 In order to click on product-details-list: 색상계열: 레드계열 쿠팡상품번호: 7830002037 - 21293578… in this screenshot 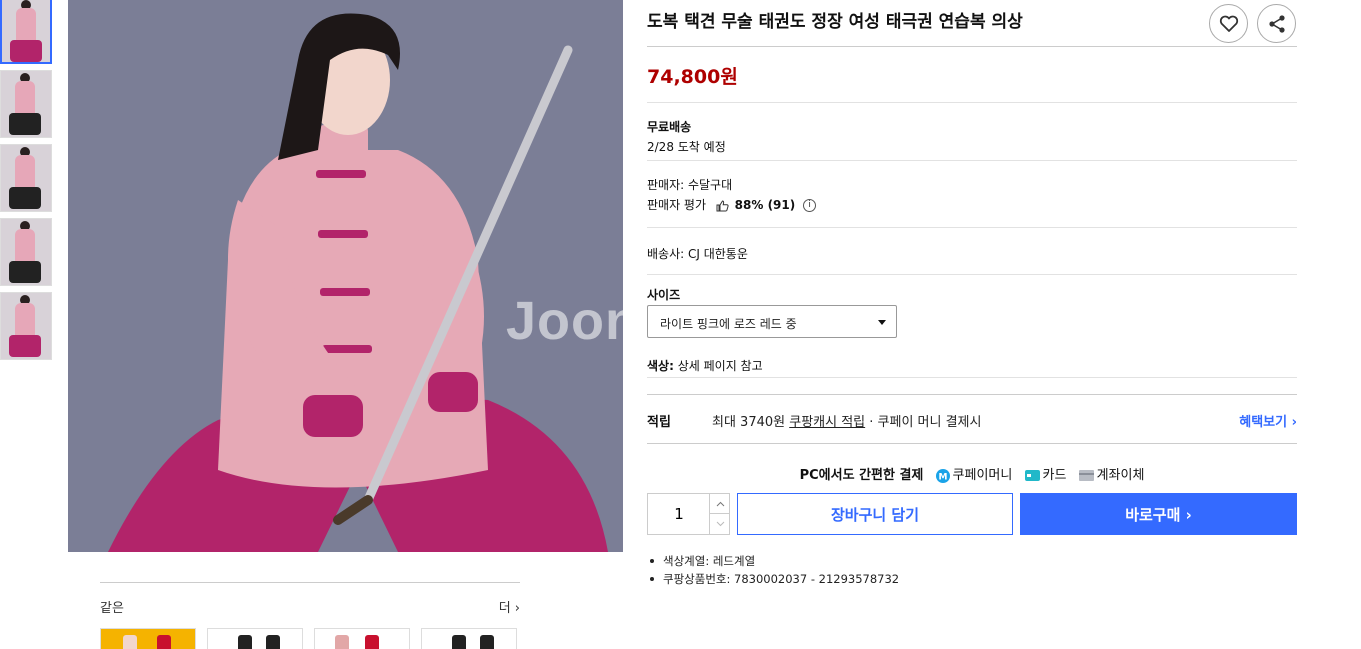, I will do `click(773, 570)`.